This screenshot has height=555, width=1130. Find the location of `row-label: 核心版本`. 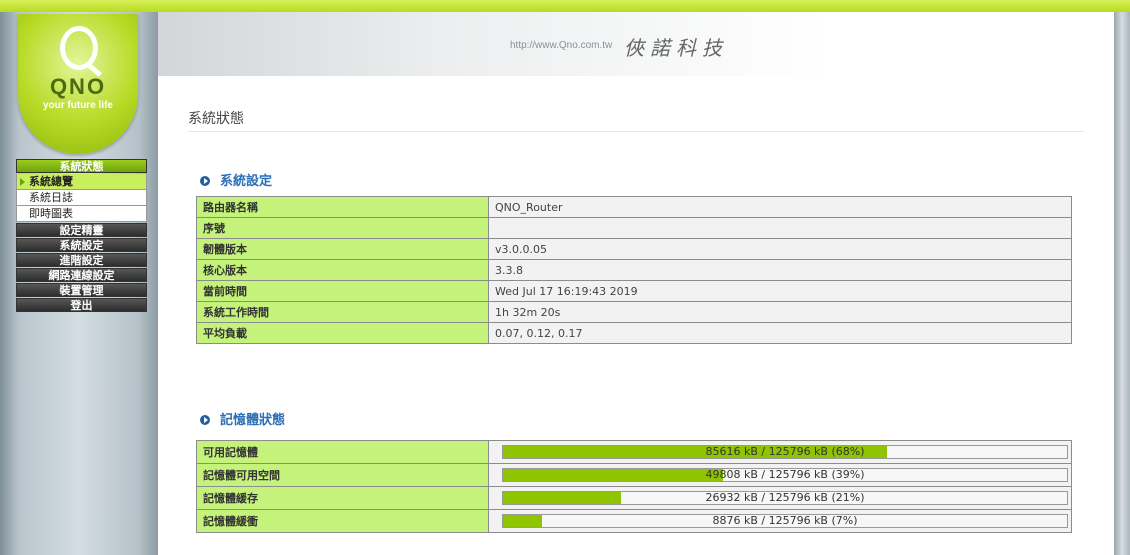

row-label: 核心版本 is located at coordinates (342, 270).